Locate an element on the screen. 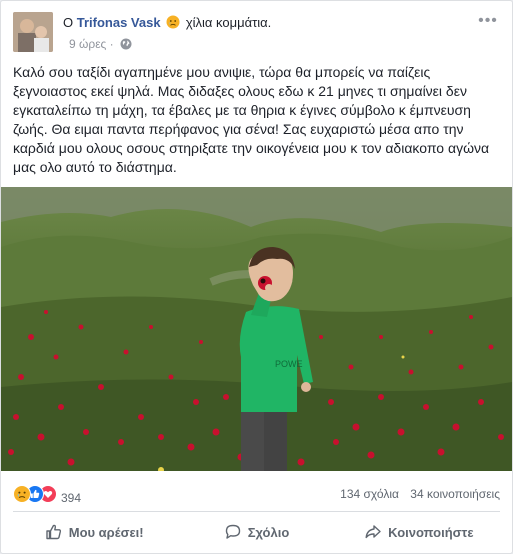 This screenshot has width=513, height=554. post-meta: 9 ώρες · is located at coordinates (100, 45).